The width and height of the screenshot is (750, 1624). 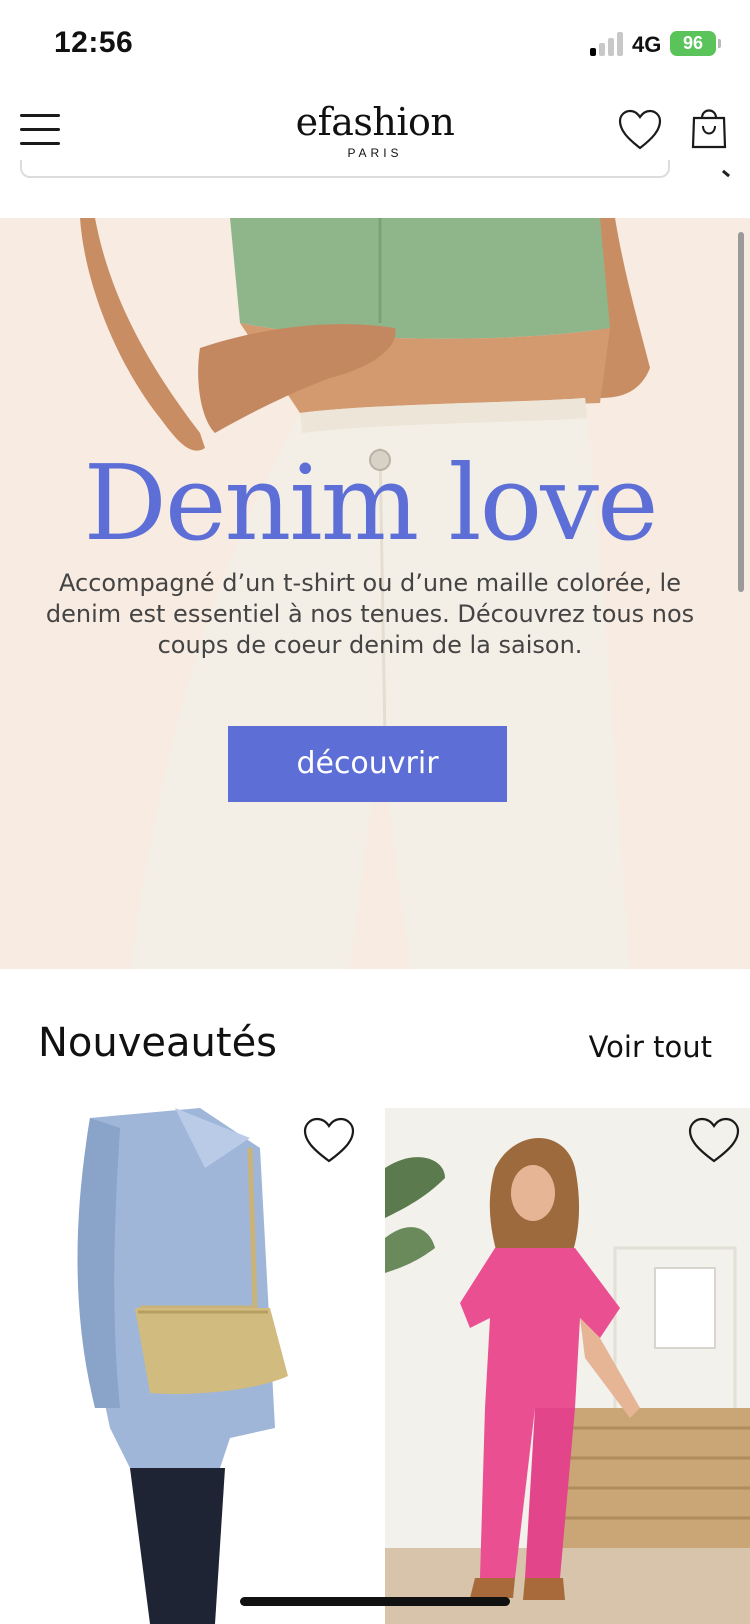 I want to click on network-type: 4G, so click(x=647, y=44).